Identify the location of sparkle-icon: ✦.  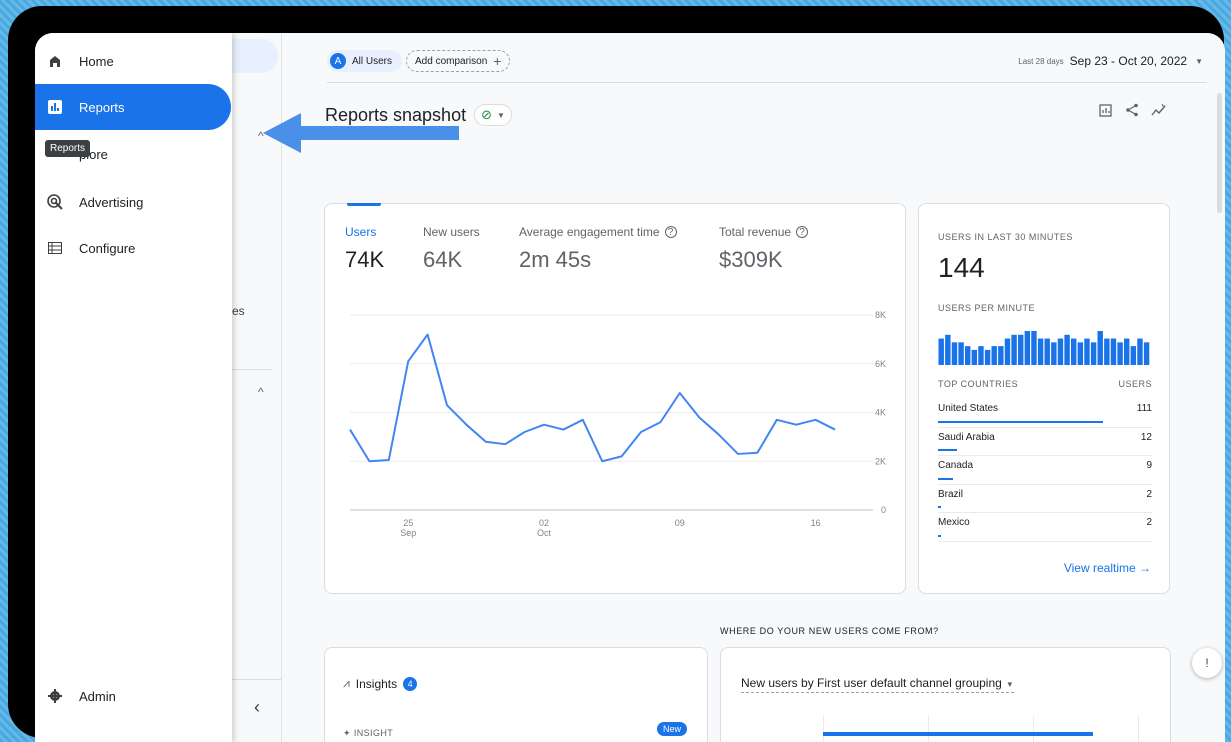
(347, 733).